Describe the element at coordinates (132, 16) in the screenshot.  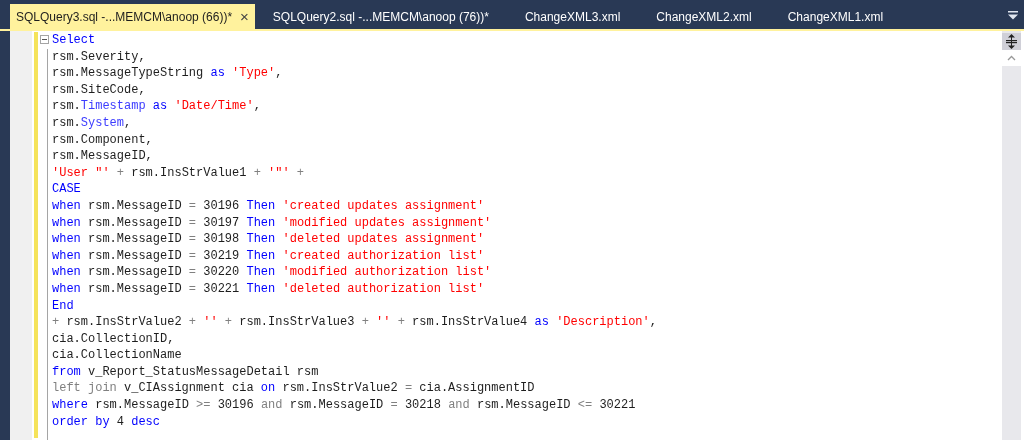
I see `document-tab: SQLQuery3.sql -...MEMCM\anoop (66))* ×` at that location.